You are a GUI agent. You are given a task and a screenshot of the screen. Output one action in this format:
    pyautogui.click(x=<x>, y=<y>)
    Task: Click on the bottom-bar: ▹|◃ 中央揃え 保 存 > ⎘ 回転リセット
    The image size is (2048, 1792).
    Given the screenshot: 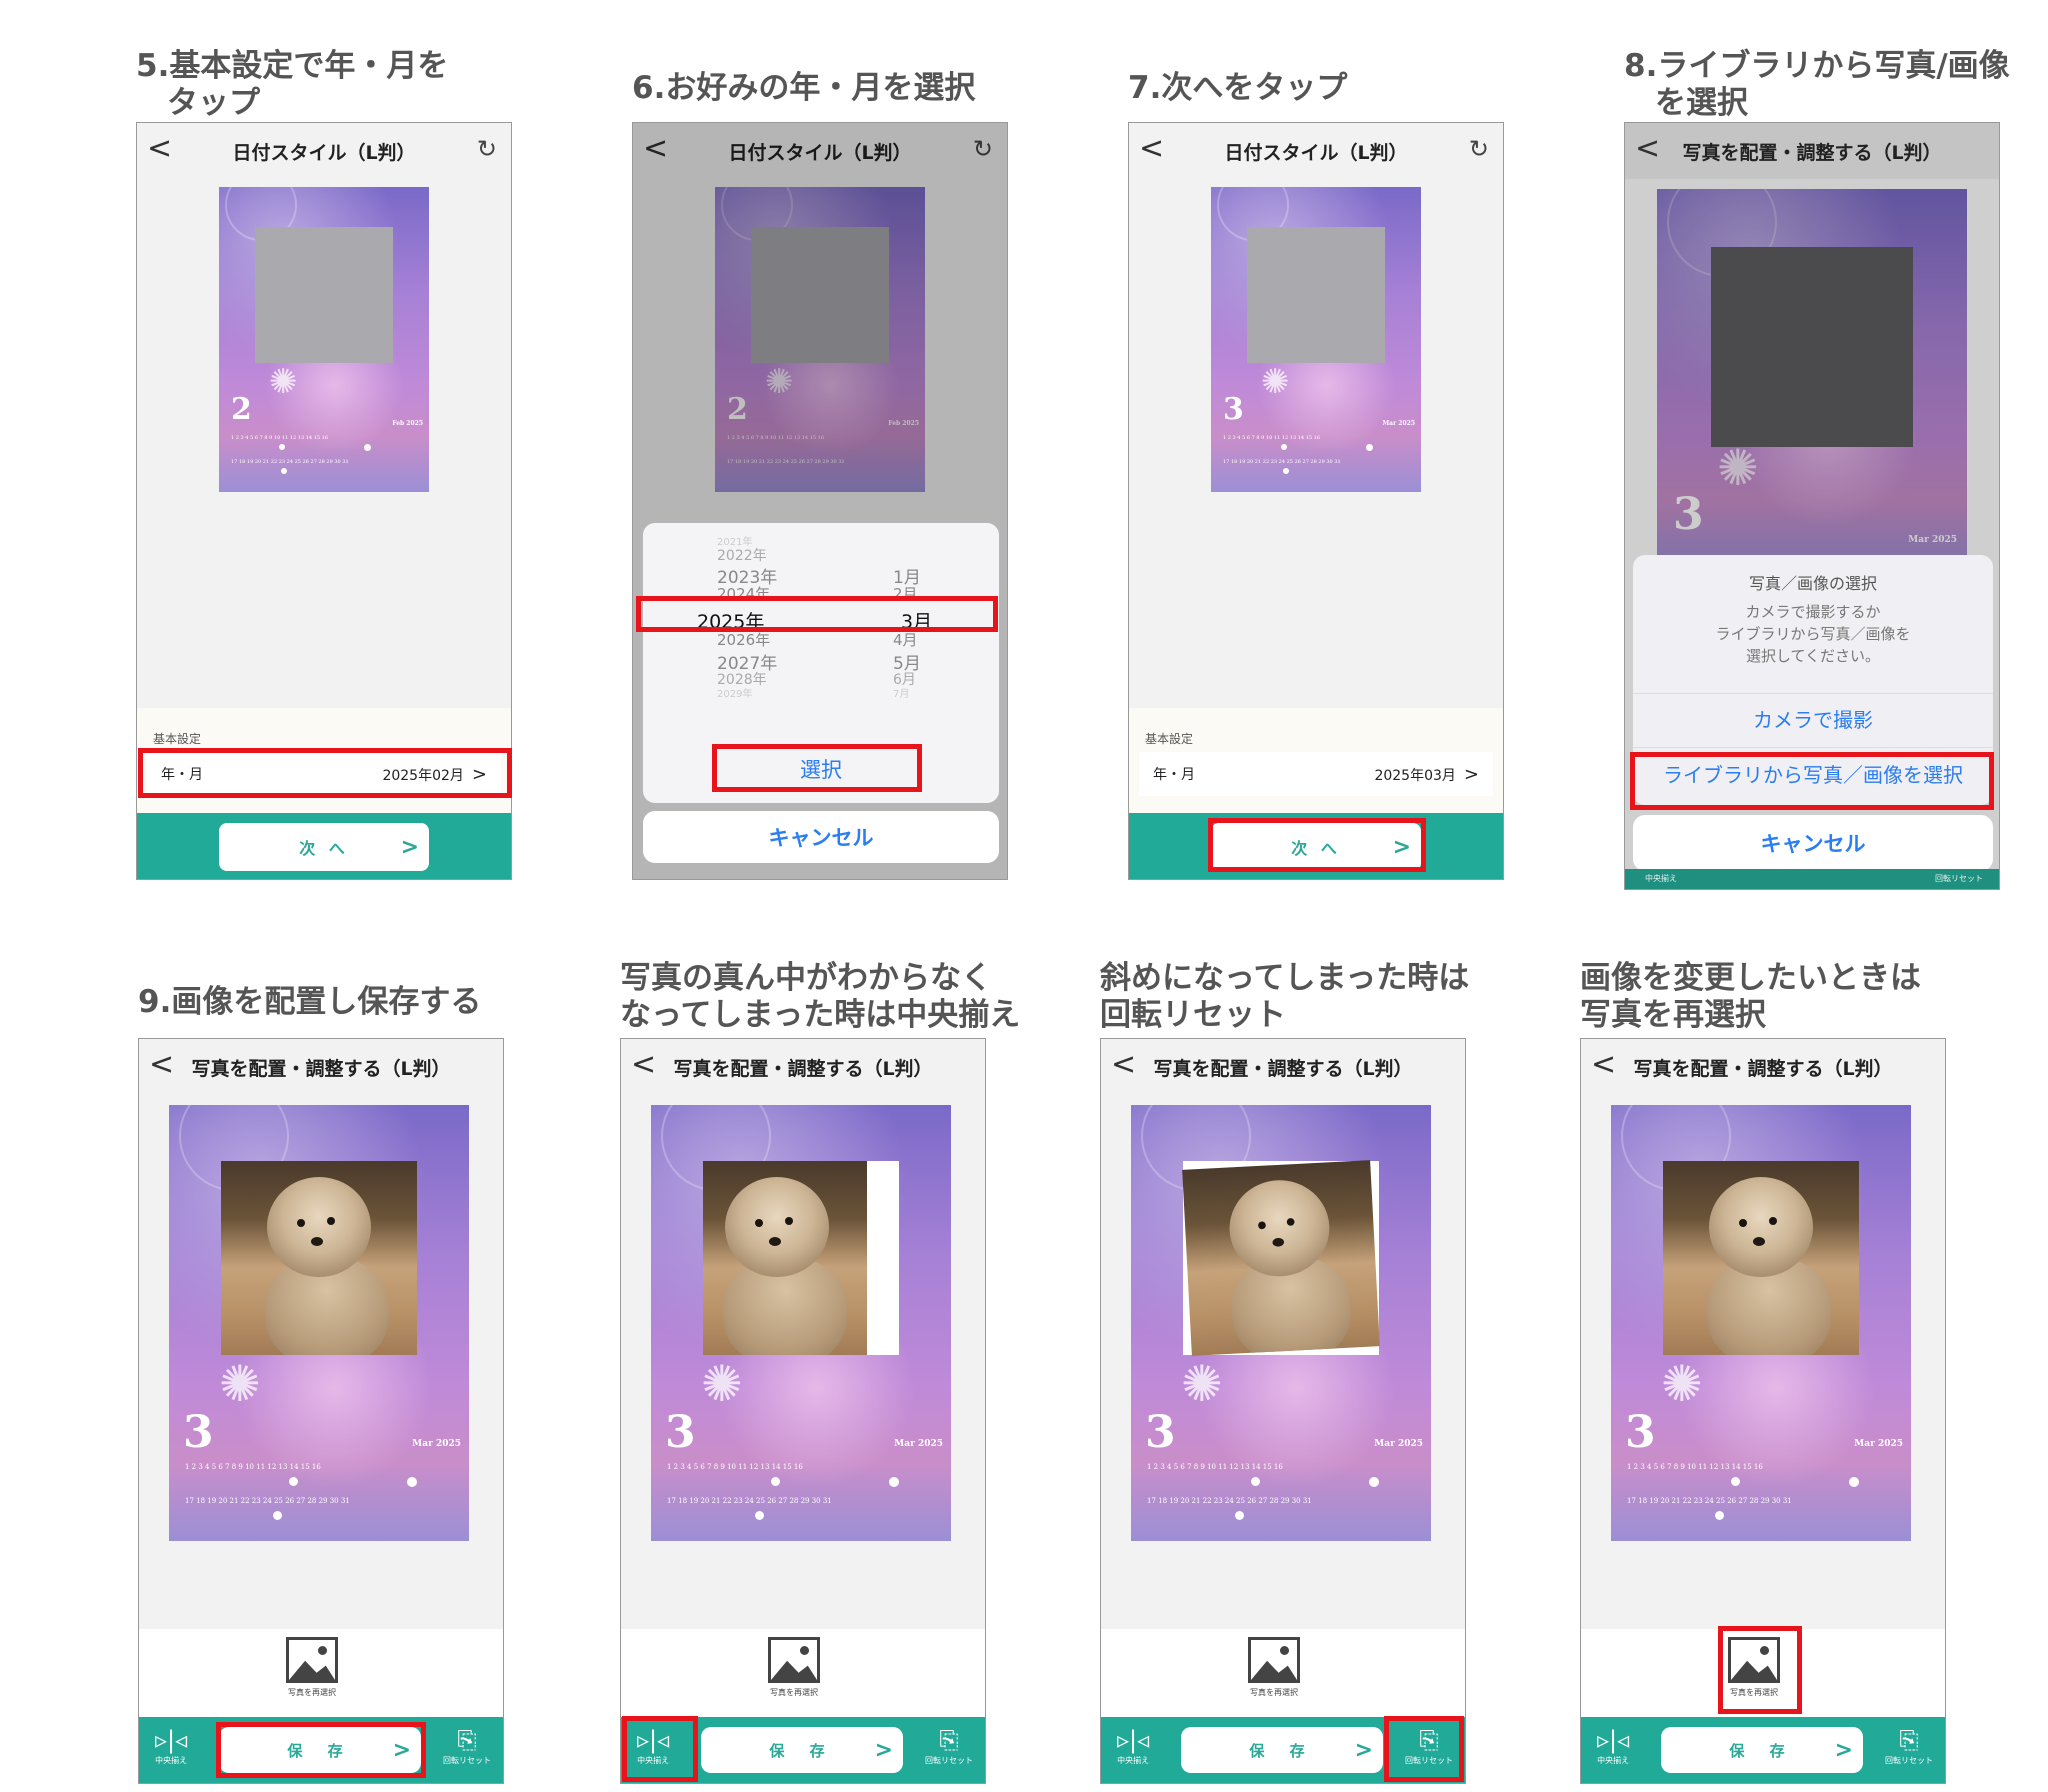 What is the action you would take?
    pyautogui.click(x=803, y=1750)
    